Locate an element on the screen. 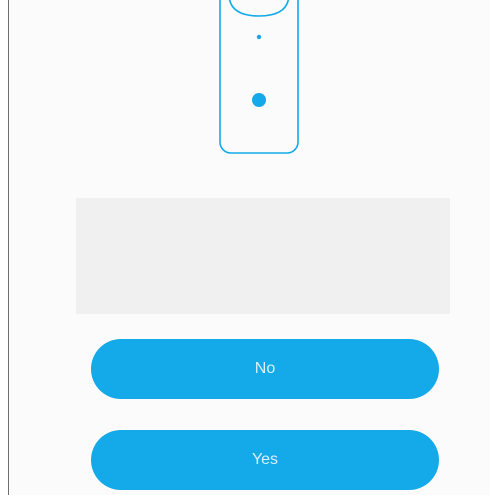 The width and height of the screenshot is (490, 495). yes-button: Yes is located at coordinates (265, 460).